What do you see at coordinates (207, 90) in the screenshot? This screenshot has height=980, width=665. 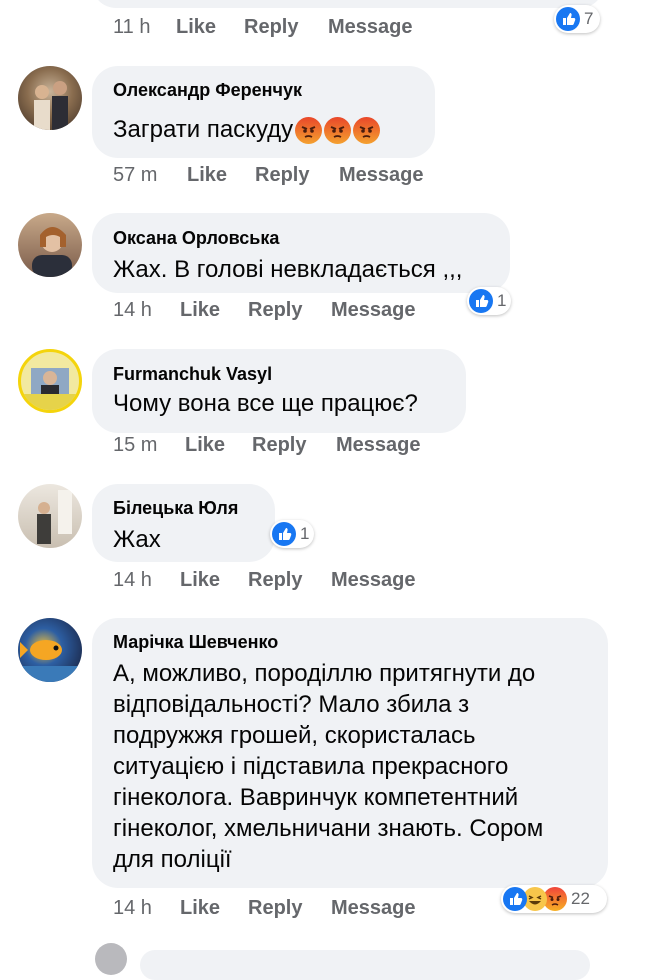 I see `commenter-name: Олександр Ференчук` at bounding box center [207, 90].